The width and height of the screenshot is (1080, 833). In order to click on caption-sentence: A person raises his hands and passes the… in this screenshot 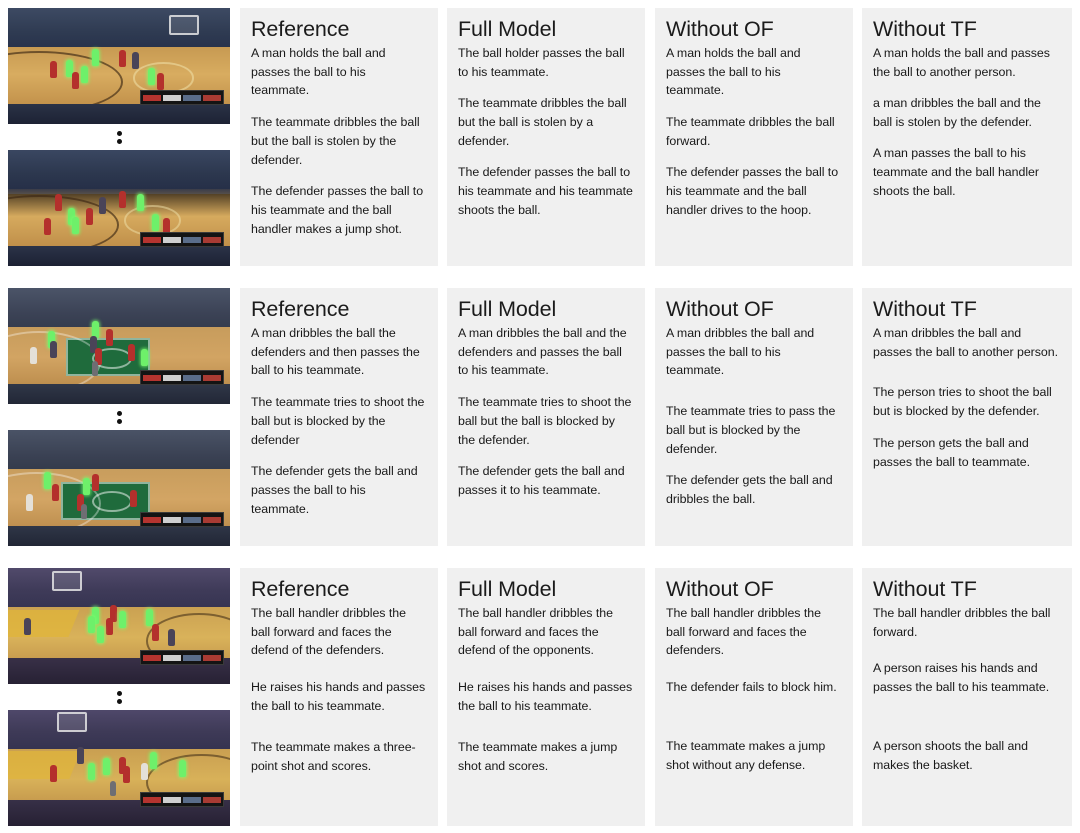, I will do `click(961, 678)`.